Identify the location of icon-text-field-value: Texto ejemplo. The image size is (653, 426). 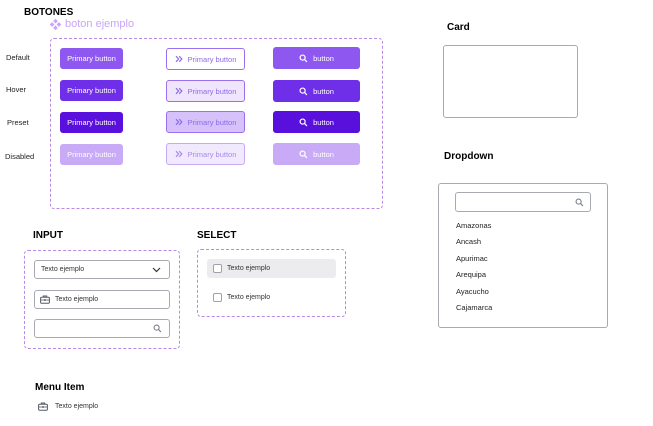
(77, 299).